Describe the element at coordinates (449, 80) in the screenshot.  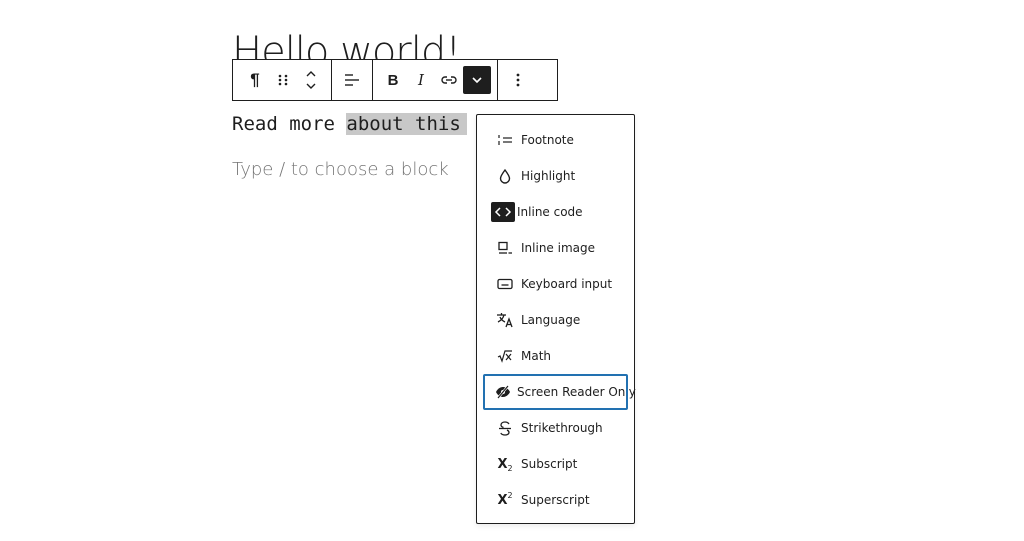
I see `link-icon` at that location.